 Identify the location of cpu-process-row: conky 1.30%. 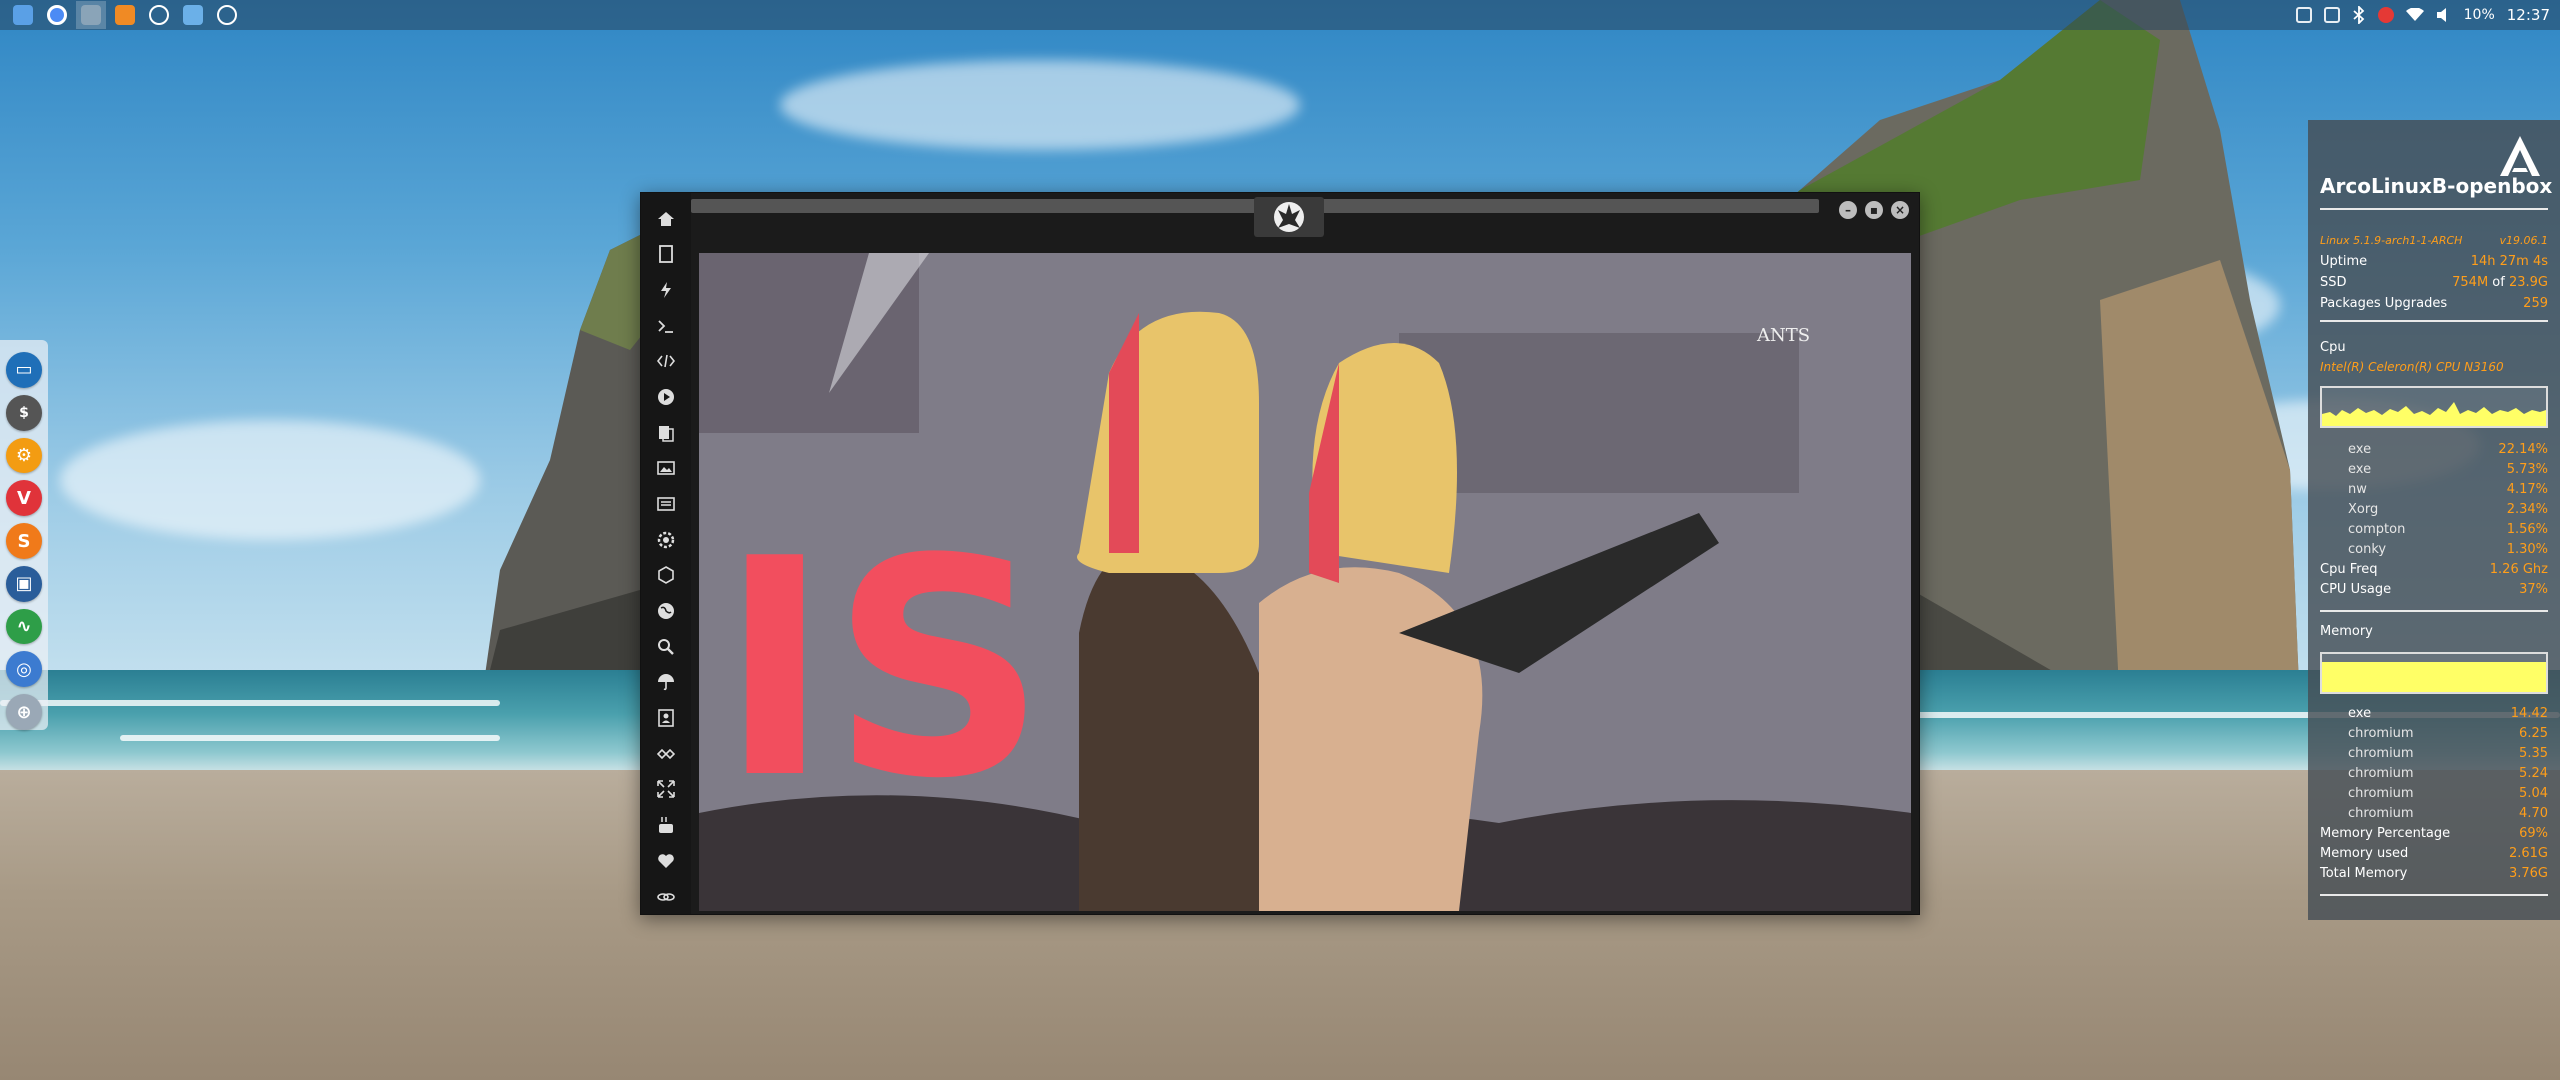
(2448, 549).